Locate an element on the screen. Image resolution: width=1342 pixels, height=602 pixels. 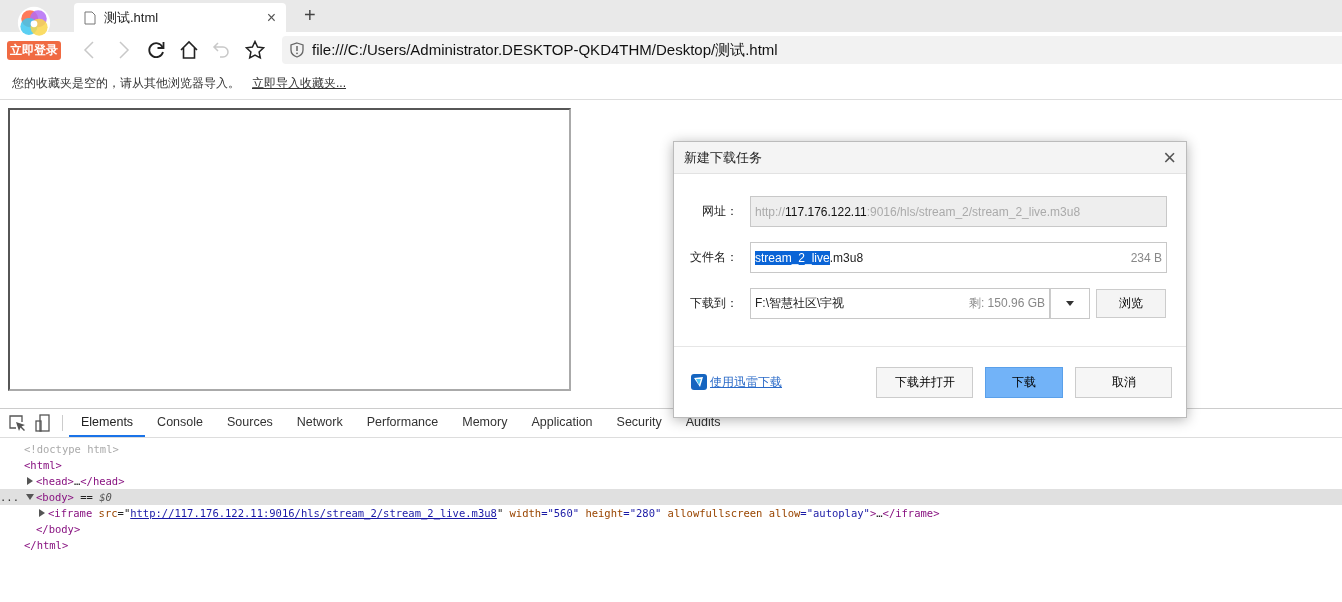
dialog-button: 取消 is located at coordinates (1123, 382).